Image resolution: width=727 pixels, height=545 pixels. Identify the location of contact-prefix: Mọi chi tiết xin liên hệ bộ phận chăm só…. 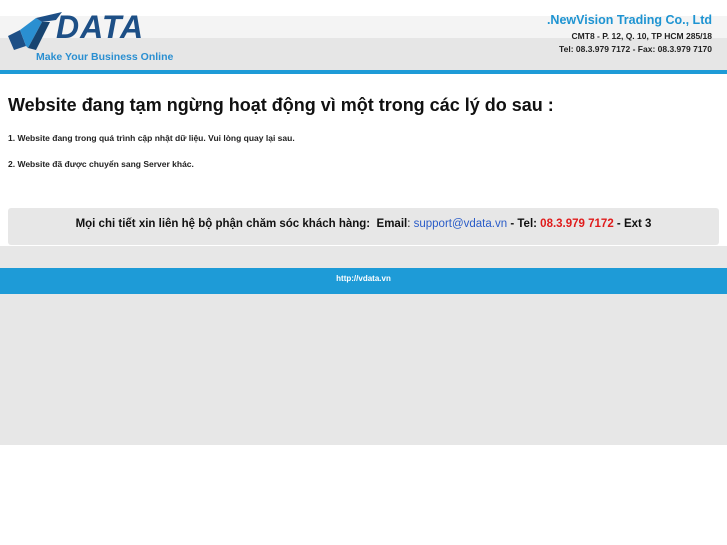
(223, 224).